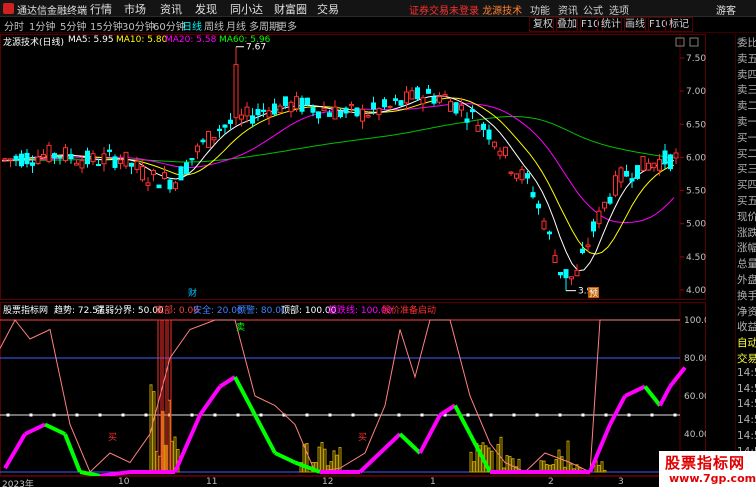 This screenshot has height=487, width=756. I want to click on period-monthly: 月线, so click(236, 25).